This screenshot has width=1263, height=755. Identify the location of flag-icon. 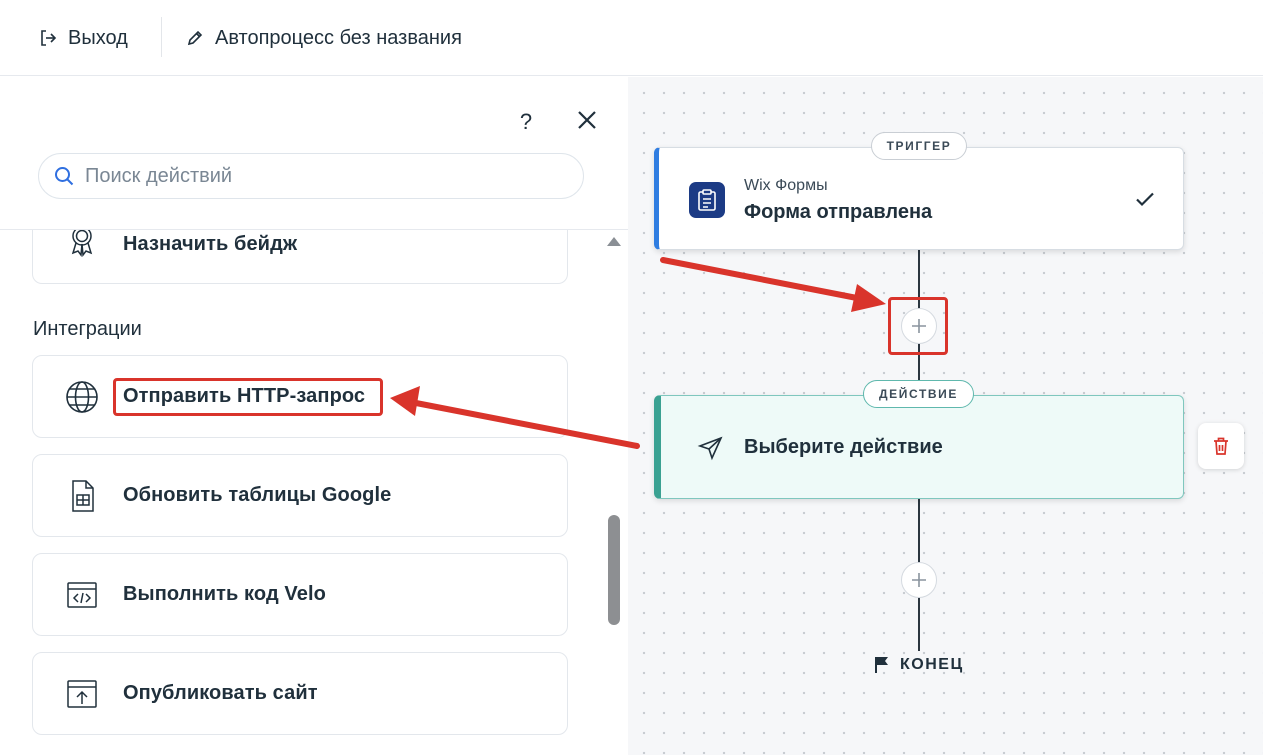
(881, 665).